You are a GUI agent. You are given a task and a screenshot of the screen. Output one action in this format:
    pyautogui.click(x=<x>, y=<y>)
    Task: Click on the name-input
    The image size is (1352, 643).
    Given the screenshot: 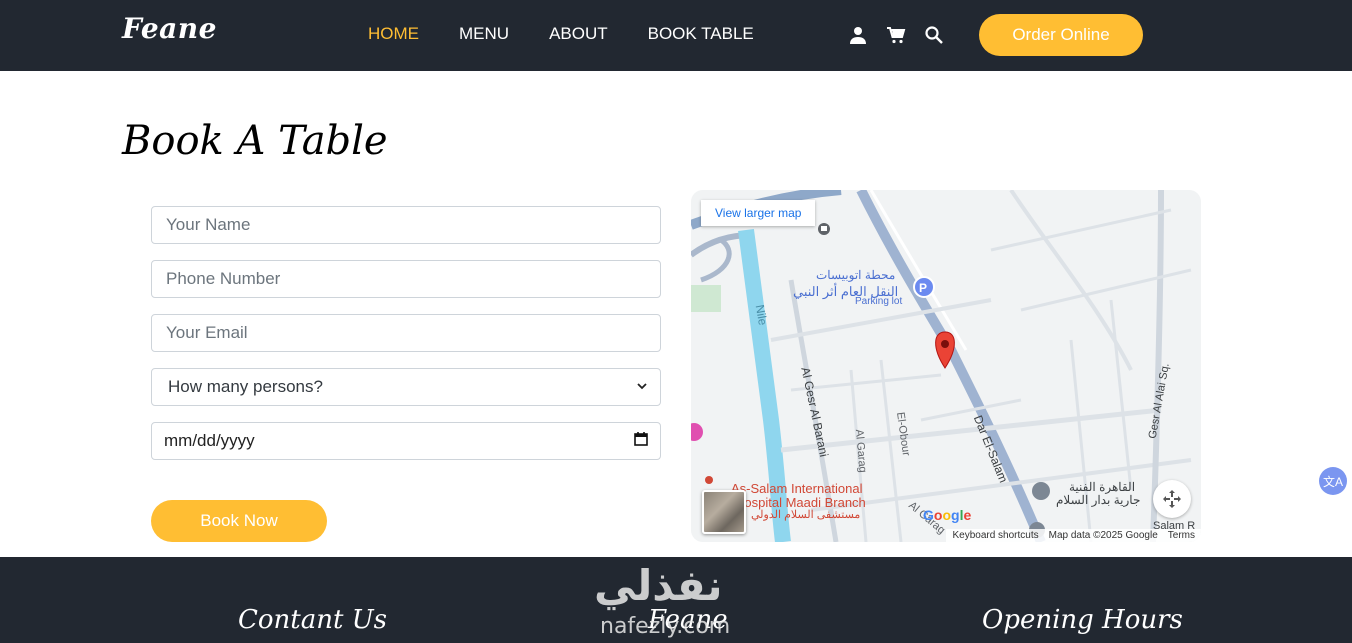 What is the action you would take?
    pyautogui.click(x=406, y=225)
    